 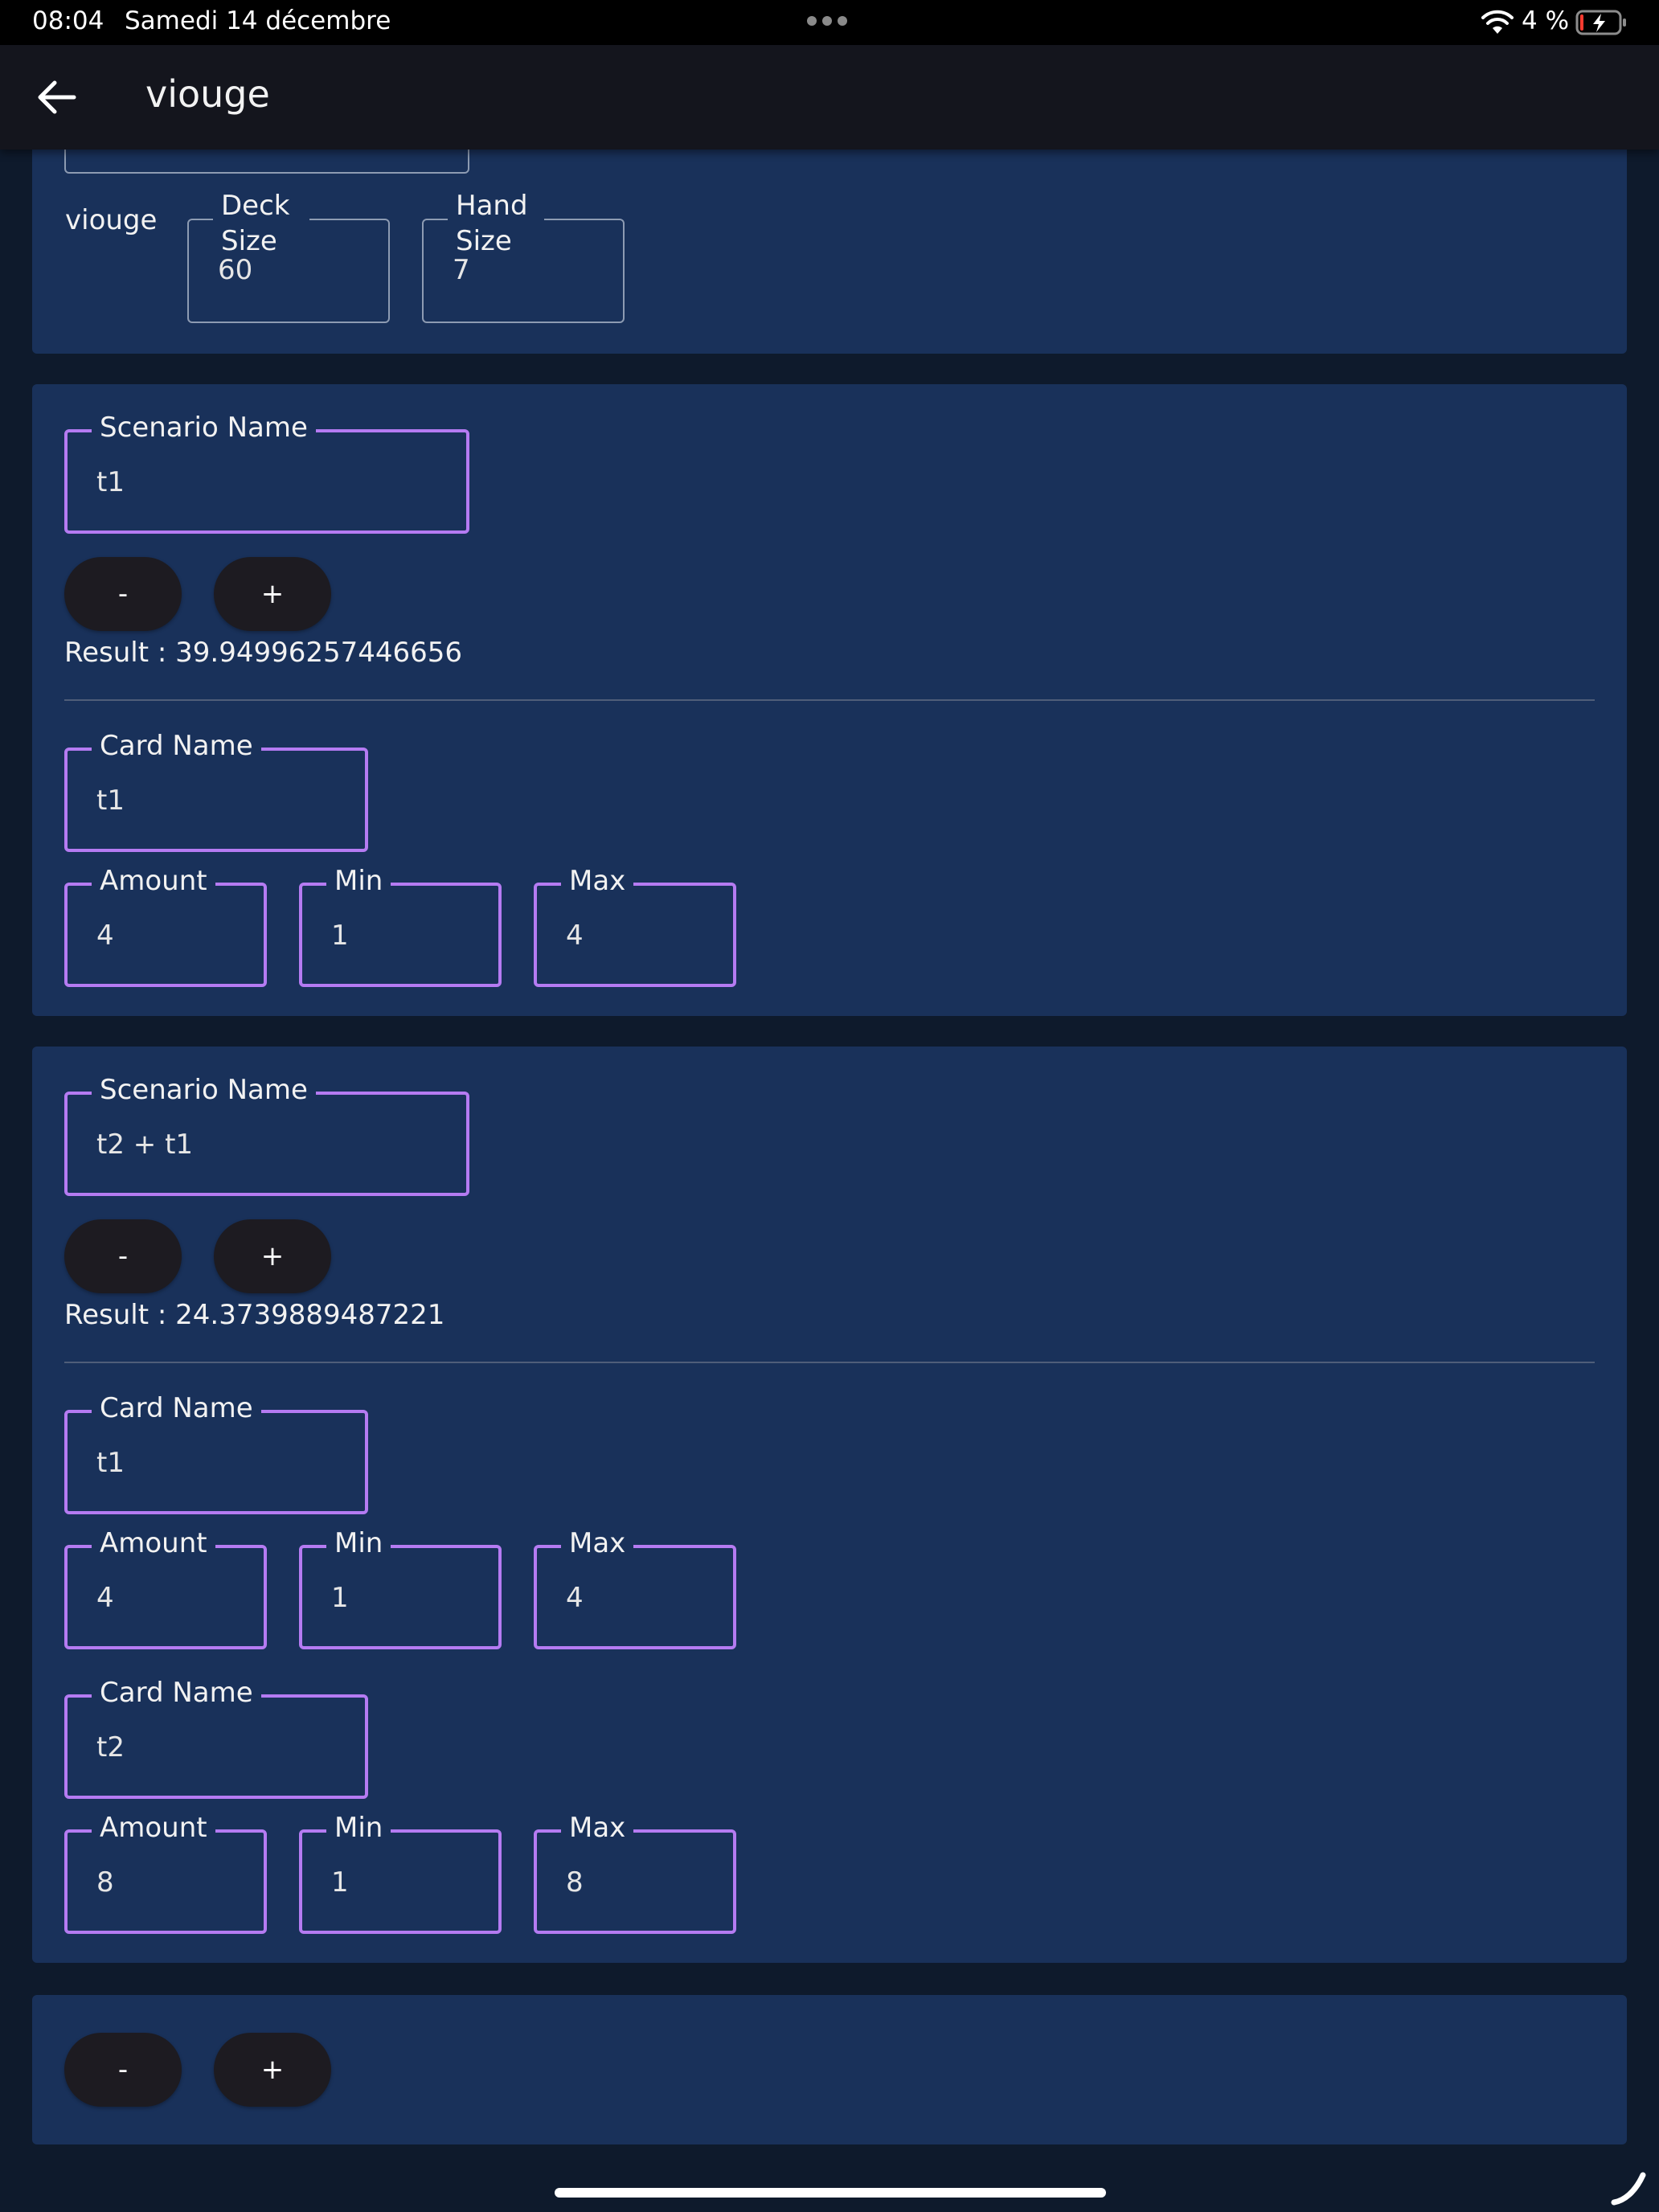 I want to click on scenario-result: Result : 39.94996257446656, so click(x=263, y=653).